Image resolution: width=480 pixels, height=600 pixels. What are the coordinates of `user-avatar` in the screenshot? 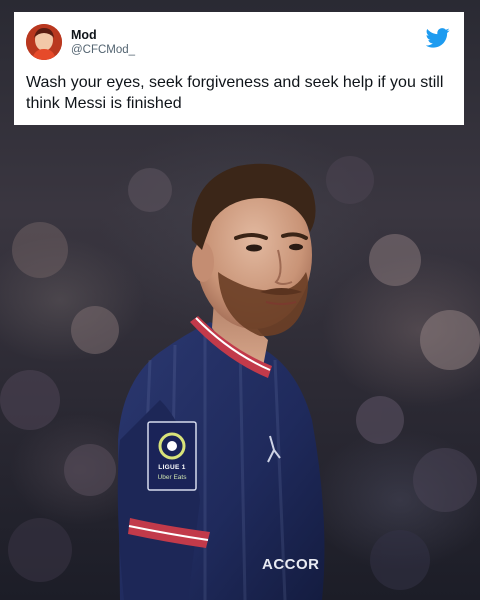 It's located at (44, 42).